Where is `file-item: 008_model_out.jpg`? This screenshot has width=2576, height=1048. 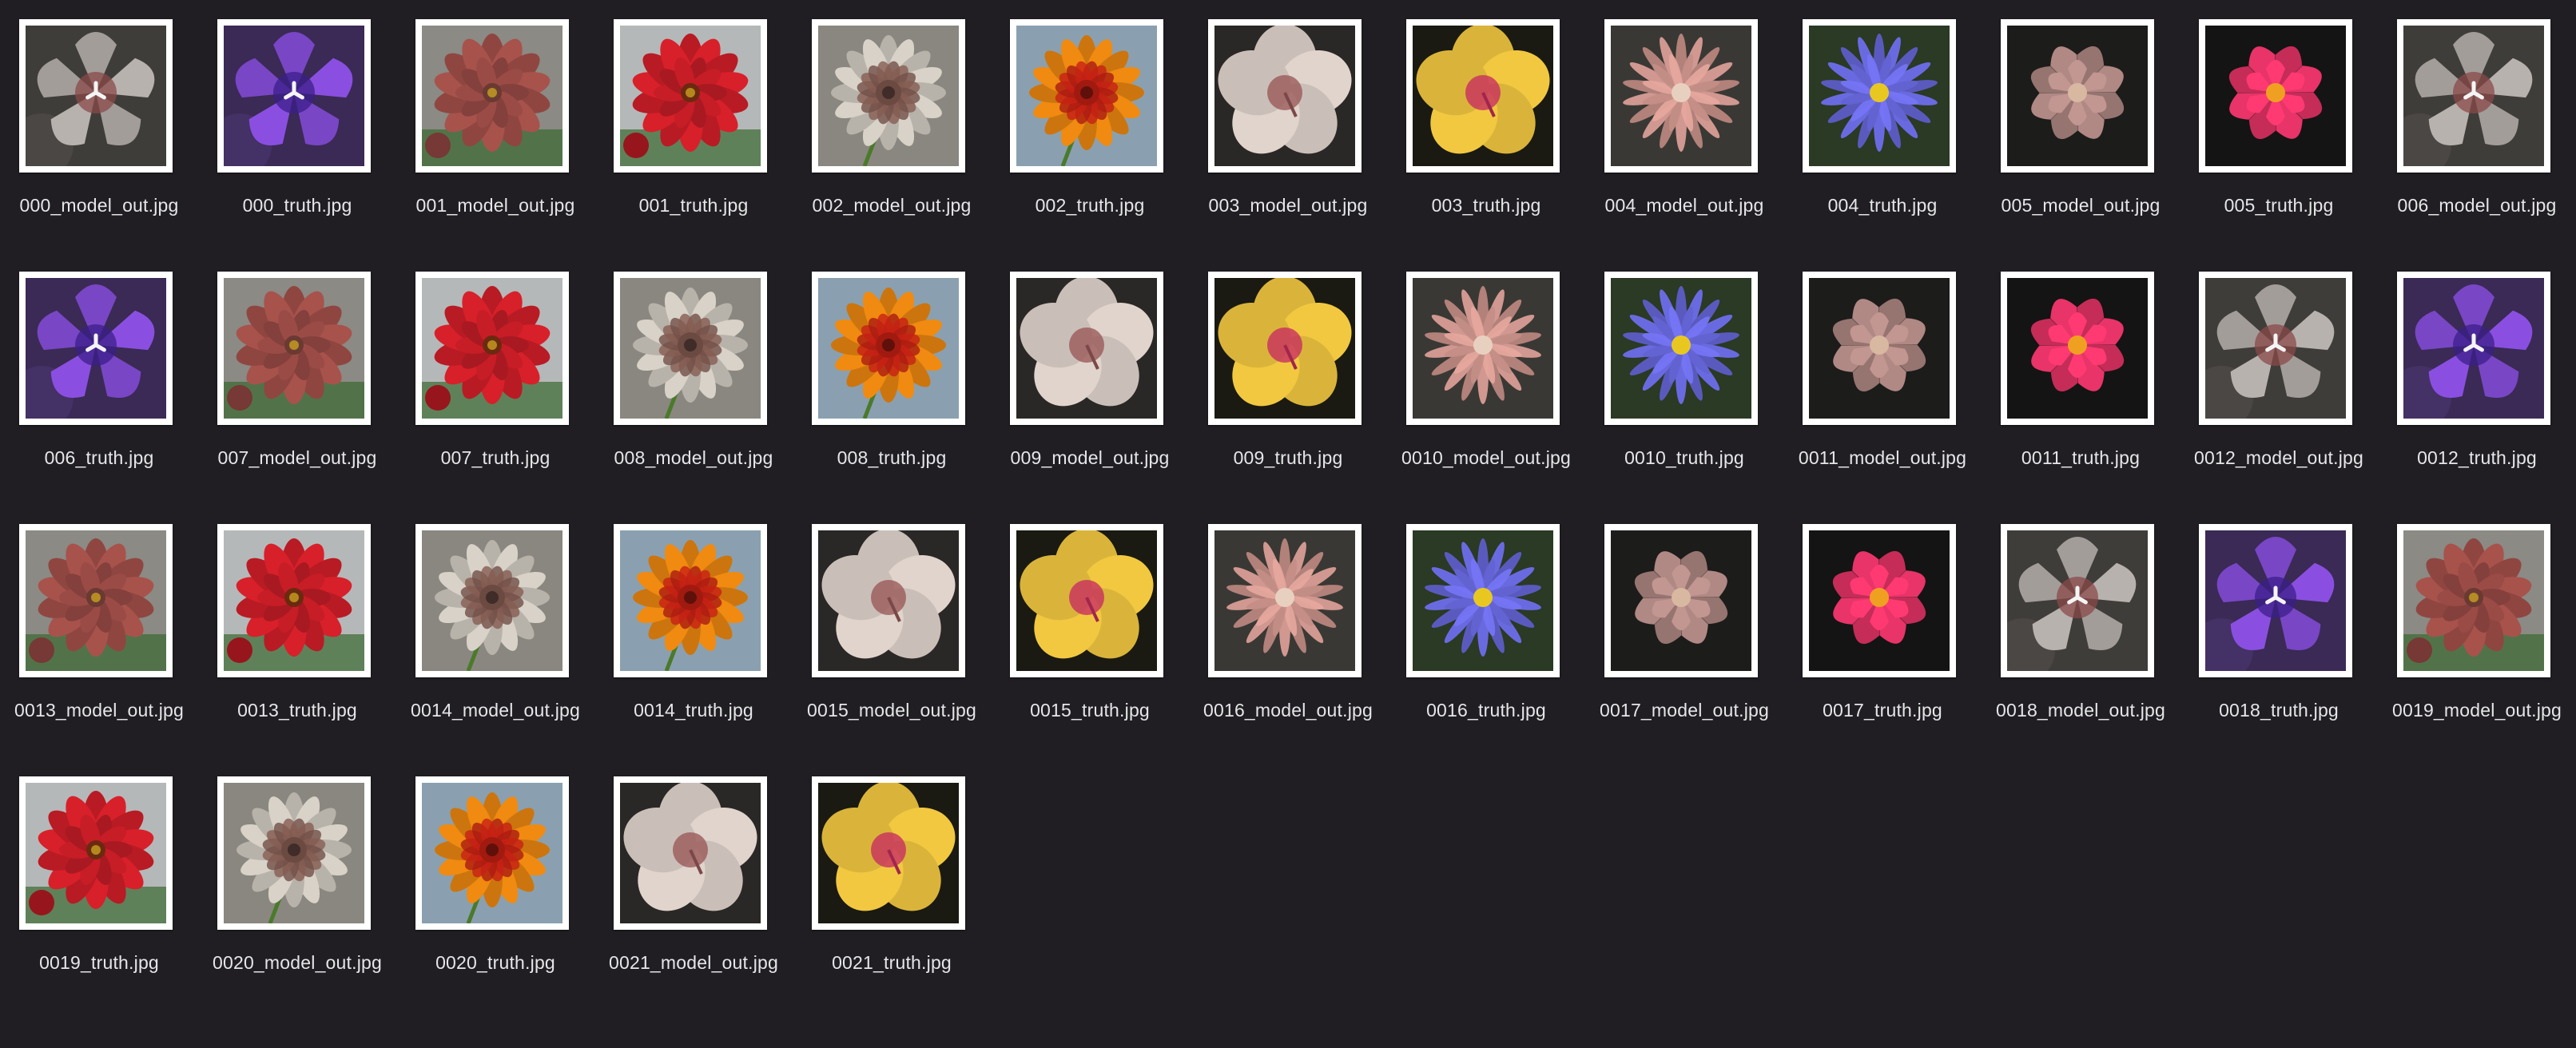 file-item: 008_model_out.jpg is located at coordinates (693, 372).